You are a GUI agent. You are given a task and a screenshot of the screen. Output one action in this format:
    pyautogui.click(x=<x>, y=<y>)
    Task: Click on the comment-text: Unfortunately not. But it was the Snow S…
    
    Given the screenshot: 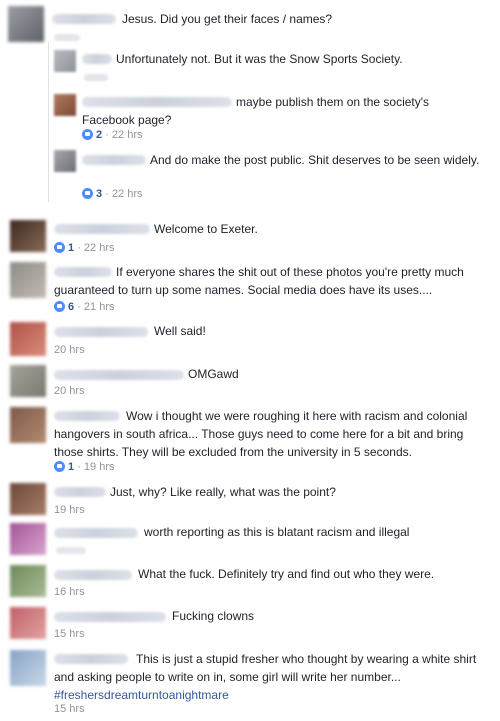 What is the action you would take?
    pyautogui.click(x=259, y=59)
    